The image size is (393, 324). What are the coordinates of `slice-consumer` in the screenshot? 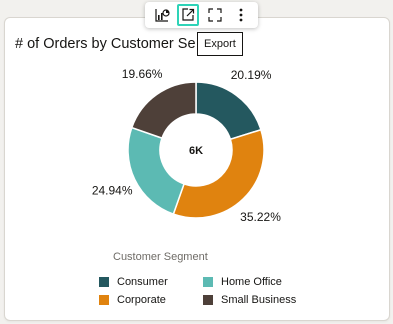 It's located at (228, 111).